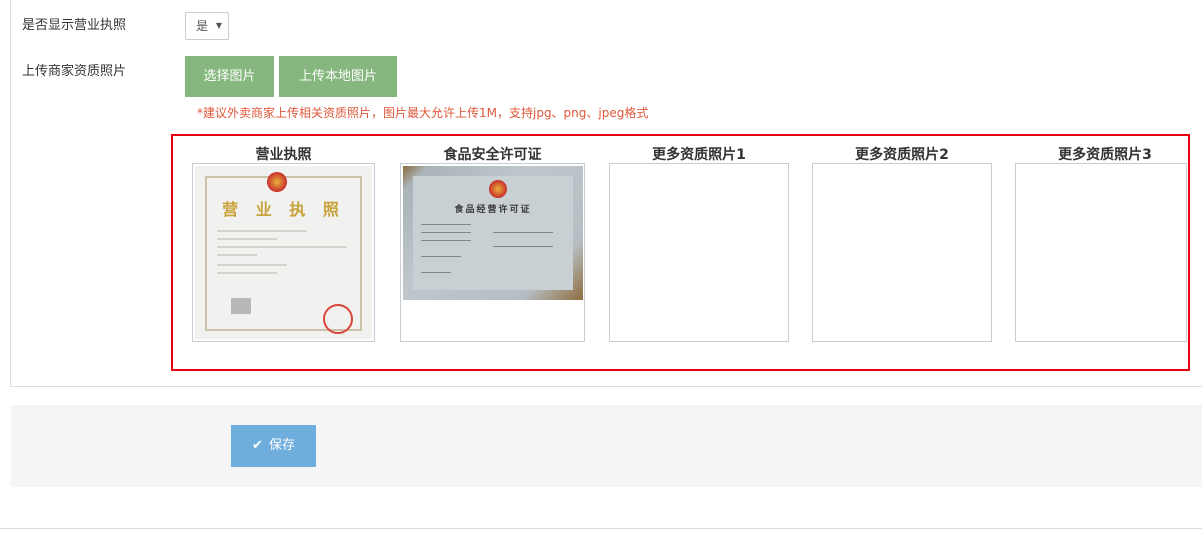 This screenshot has height=535, width=1202. Describe the element at coordinates (699, 252) in the screenshot. I see `more-photo-1-slot` at that location.